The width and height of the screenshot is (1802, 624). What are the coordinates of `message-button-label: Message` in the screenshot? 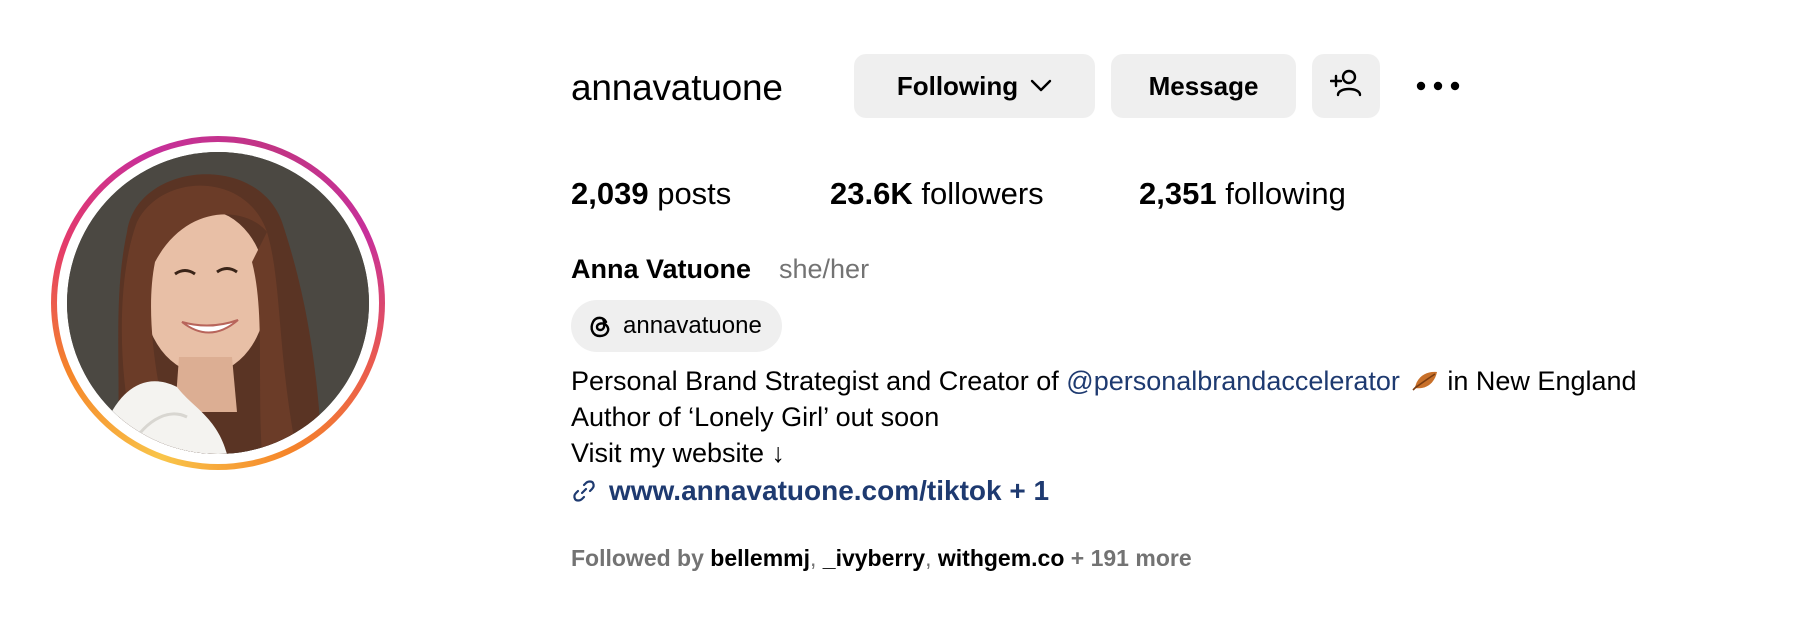 It's located at (1203, 85).